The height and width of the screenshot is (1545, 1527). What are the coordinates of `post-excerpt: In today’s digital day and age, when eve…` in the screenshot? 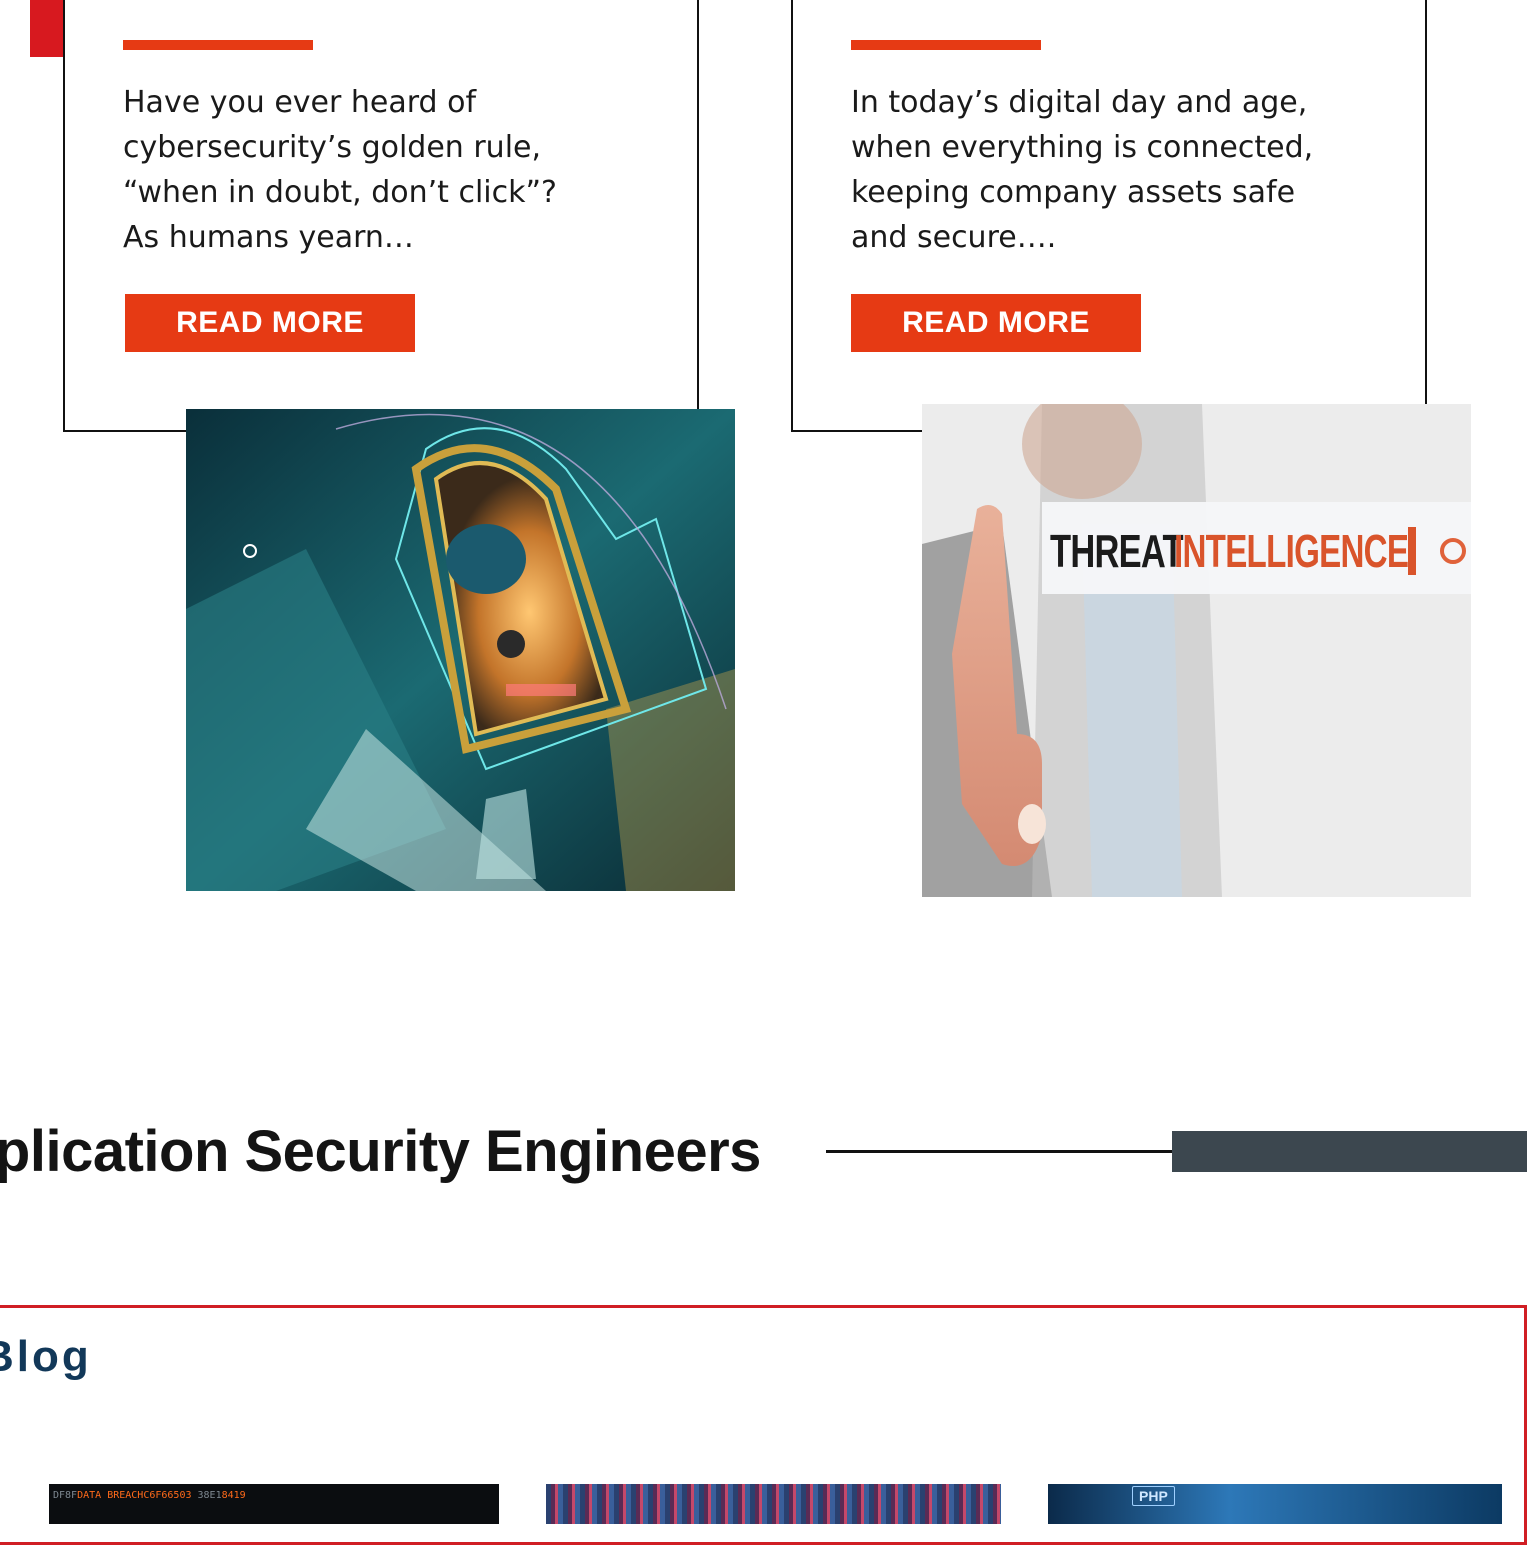 It's located at (1082, 170).